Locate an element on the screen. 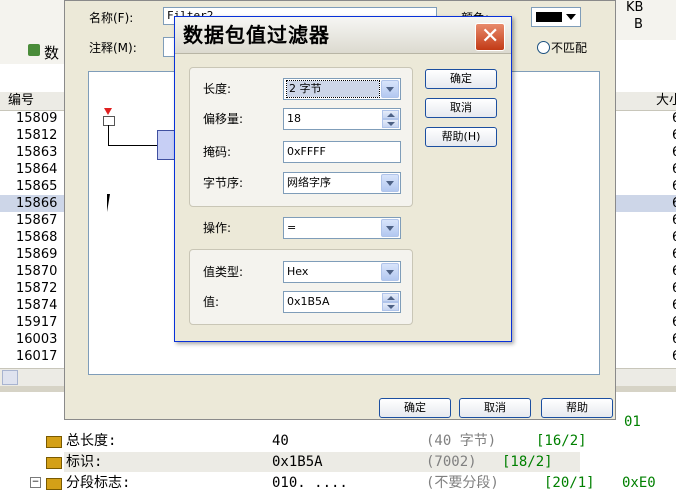  packet-row: 15865 is located at coordinates (32, 186).